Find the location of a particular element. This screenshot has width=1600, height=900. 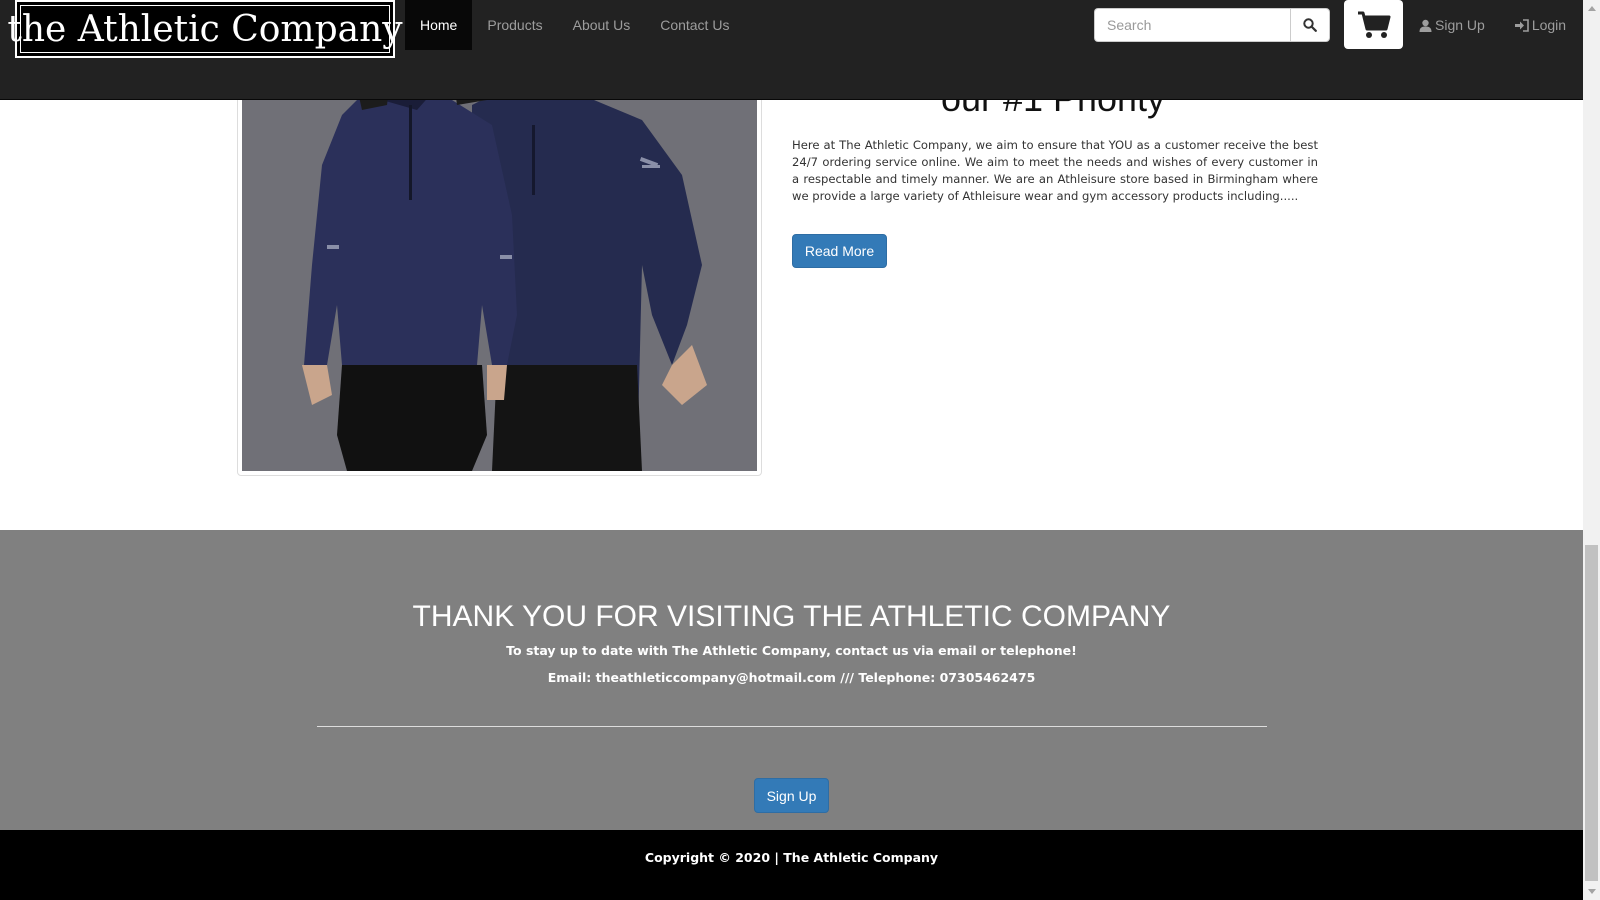

footer-signup-button: Sign Up is located at coordinates (791, 795).